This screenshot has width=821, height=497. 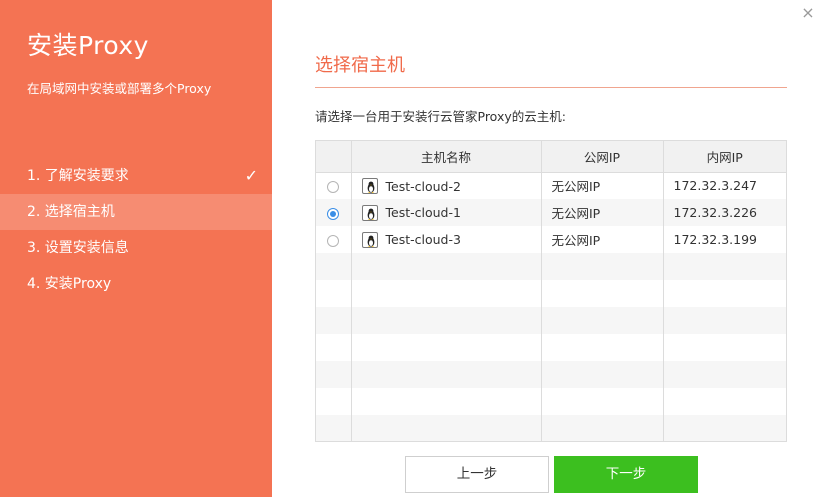 I want to click on column-header-host-name: 主机名称, so click(x=446, y=157).